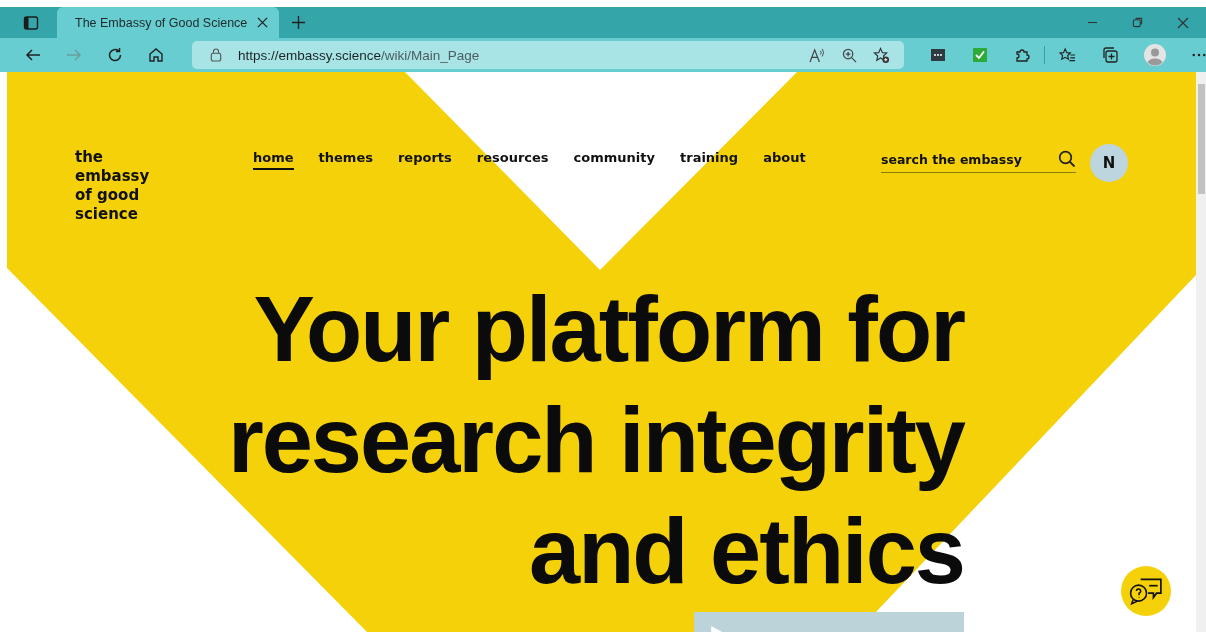  What do you see at coordinates (548, 55) in the screenshot?
I see `address-bar: https://embassy.science/wiki/Main_Page` at bounding box center [548, 55].